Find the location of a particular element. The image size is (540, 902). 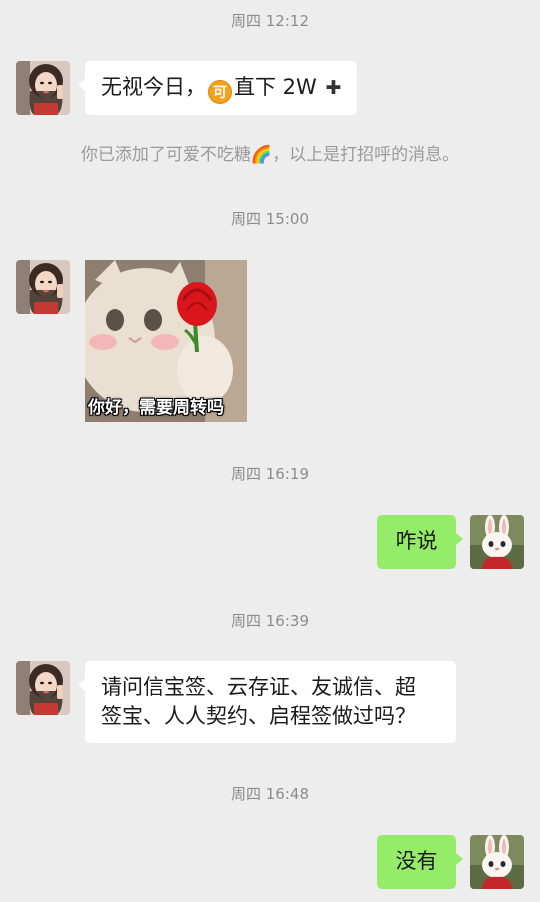

rainbow-emoji: 🌈 is located at coordinates (261, 155).